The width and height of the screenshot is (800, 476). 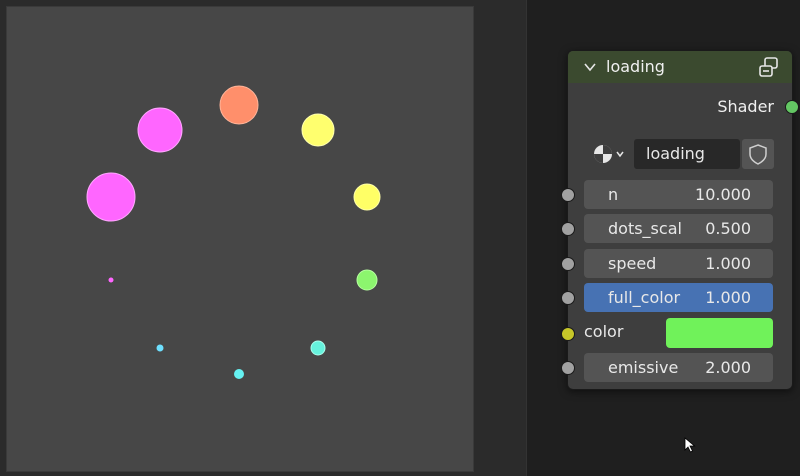 I want to click on input-n: n 10.000, so click(x=667, y=194).